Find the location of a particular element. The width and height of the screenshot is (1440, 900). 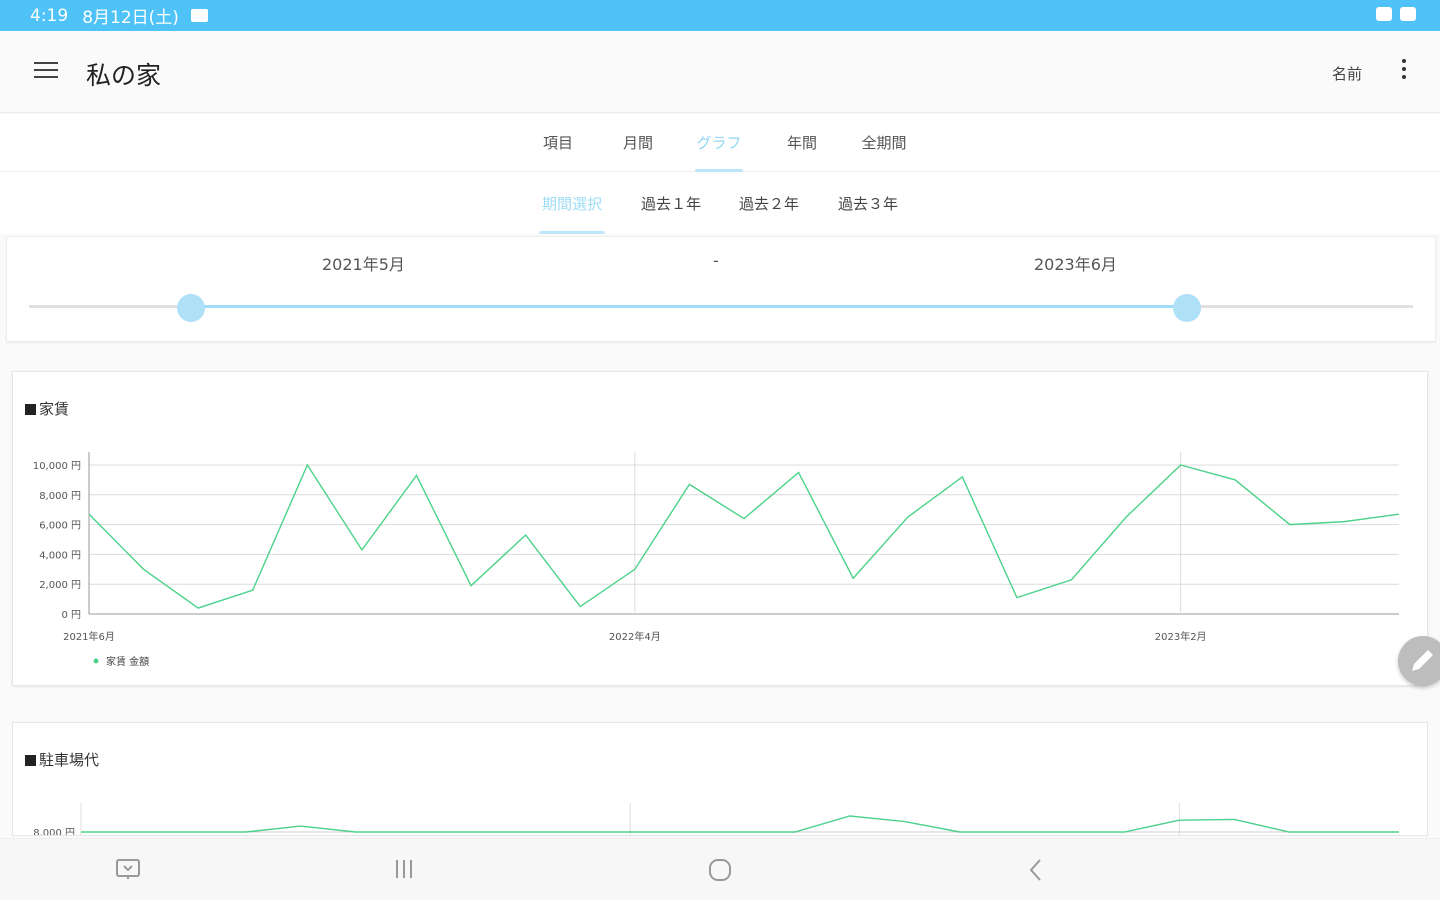

status-time: 4:19 is located at coordinates (49, 15).